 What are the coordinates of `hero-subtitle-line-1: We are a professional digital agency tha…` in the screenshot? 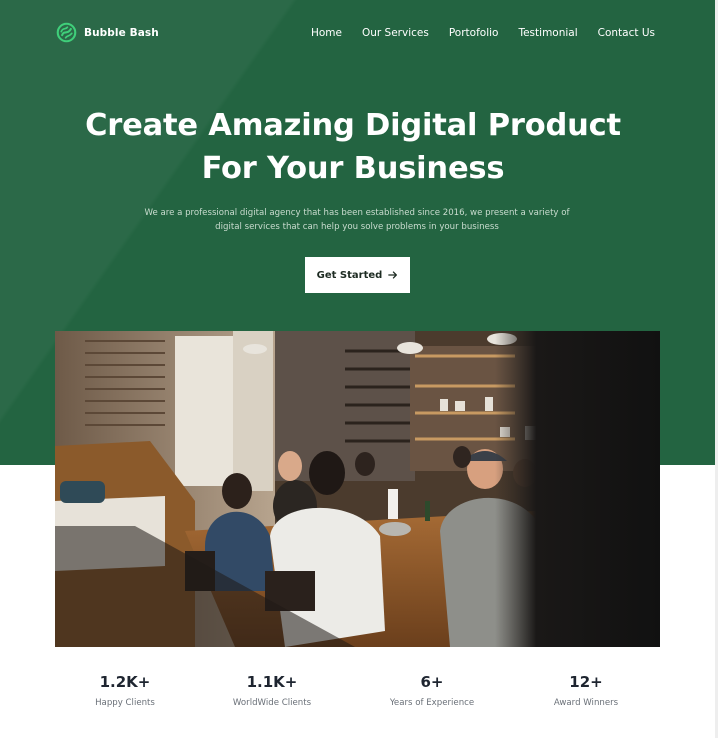 It's located at (357, 213).